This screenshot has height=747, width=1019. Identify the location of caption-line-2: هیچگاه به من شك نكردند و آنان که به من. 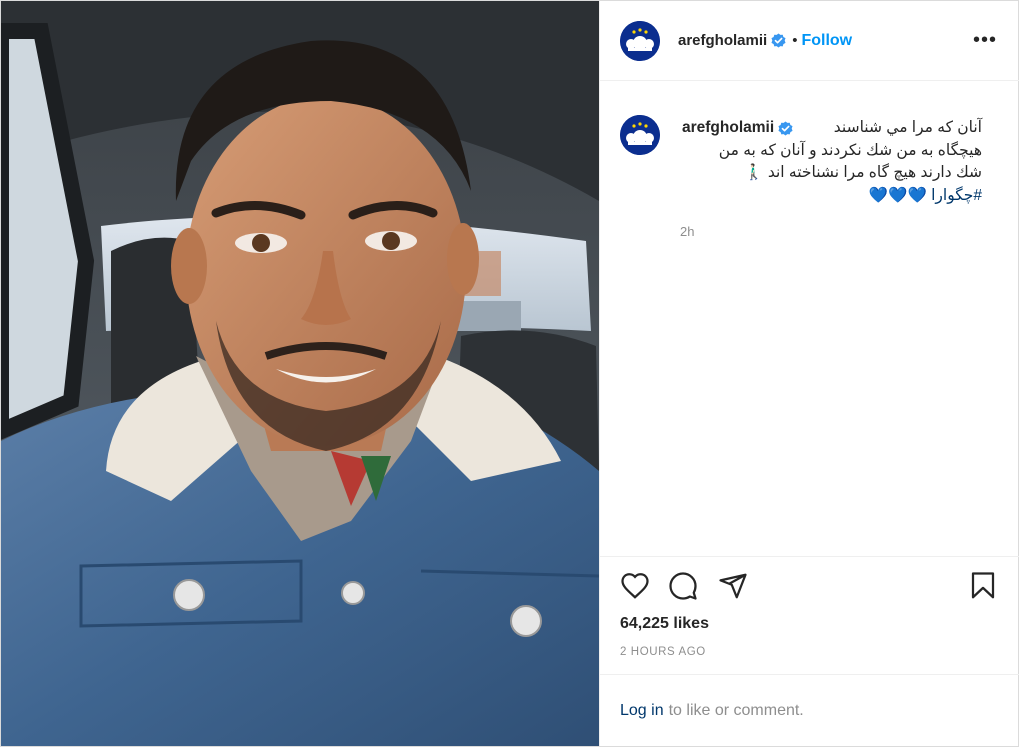
(850, 150).